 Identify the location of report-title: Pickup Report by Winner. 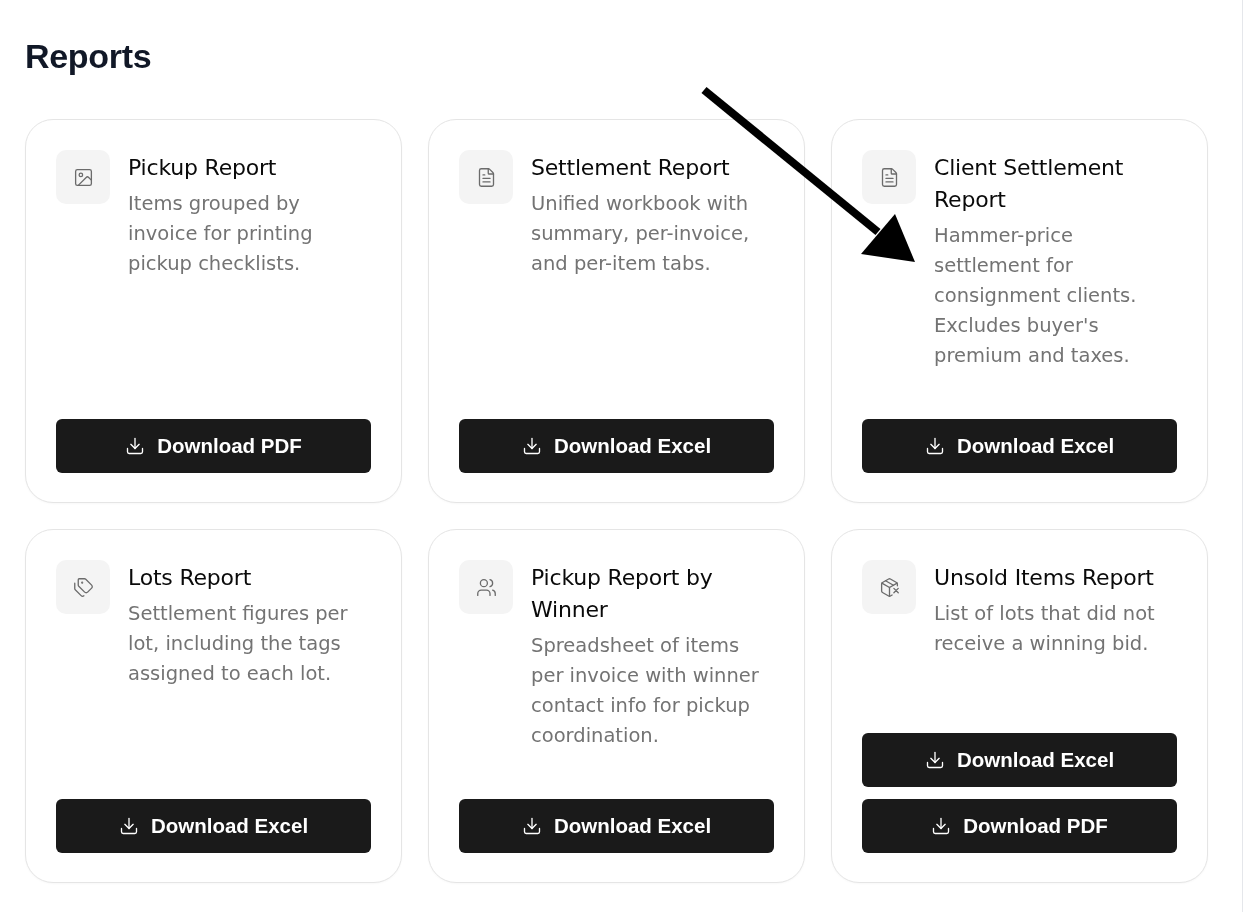
(622, 594).